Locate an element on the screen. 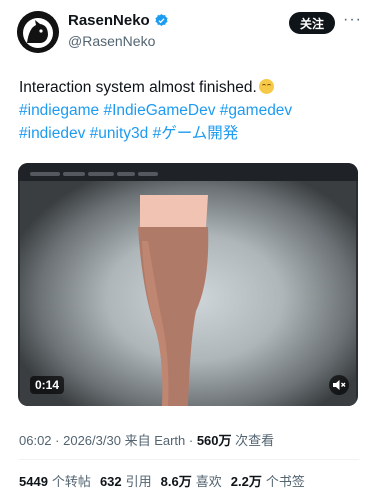  likes-stat: 8.6万 喜欢 is located at coordinates (191, 480).